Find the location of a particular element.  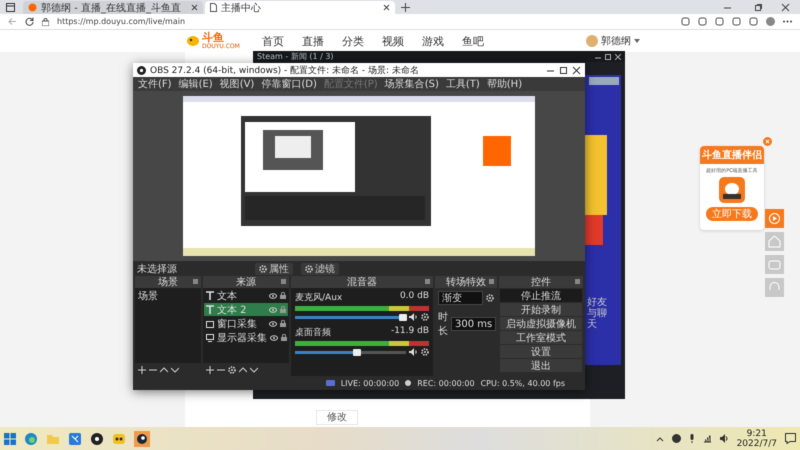

rec-time: REC: 00:00:00 is located at coordinates (446, 383).